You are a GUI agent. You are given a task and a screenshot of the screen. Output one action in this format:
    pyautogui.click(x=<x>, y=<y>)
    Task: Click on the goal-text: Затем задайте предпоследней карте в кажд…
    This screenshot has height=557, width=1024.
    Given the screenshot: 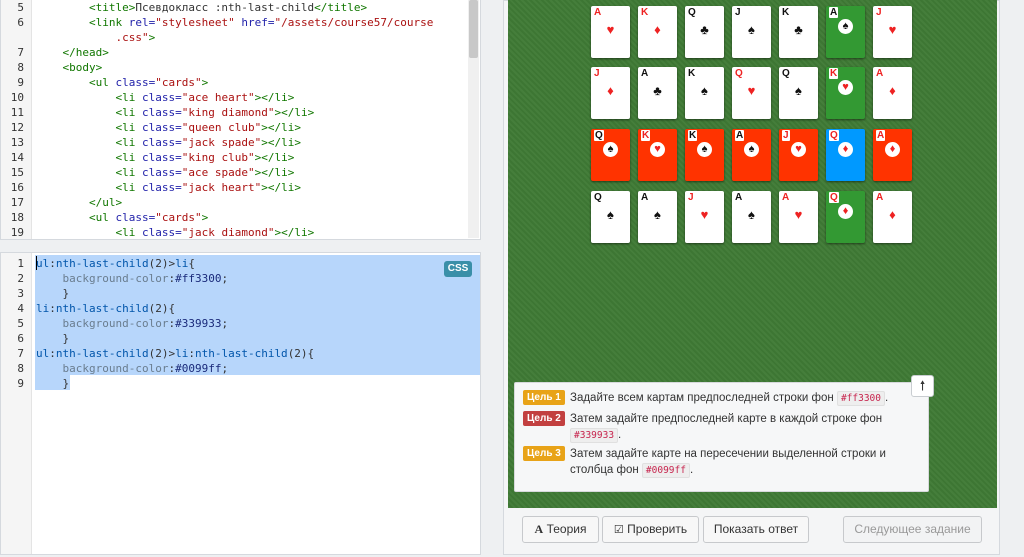 What is the action you would take?
    pyautogui.click(x=745, y=427)
    